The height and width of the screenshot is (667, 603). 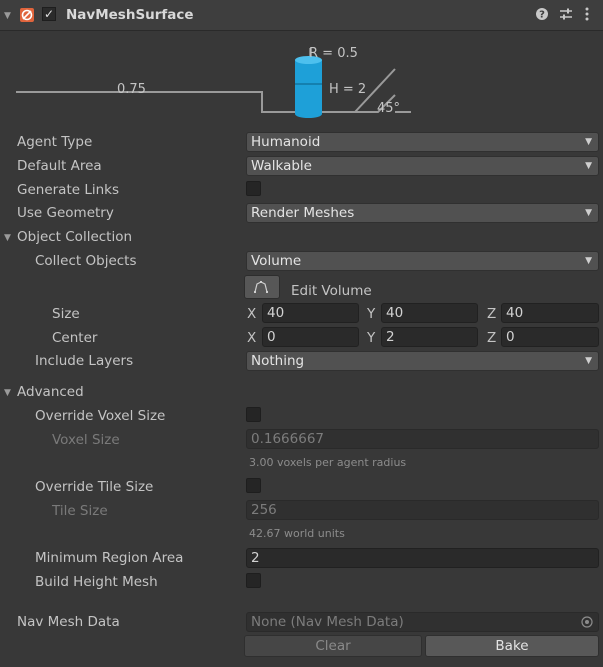 I want to click on center-z-axis-label: Z, so click(x=492, y=338).